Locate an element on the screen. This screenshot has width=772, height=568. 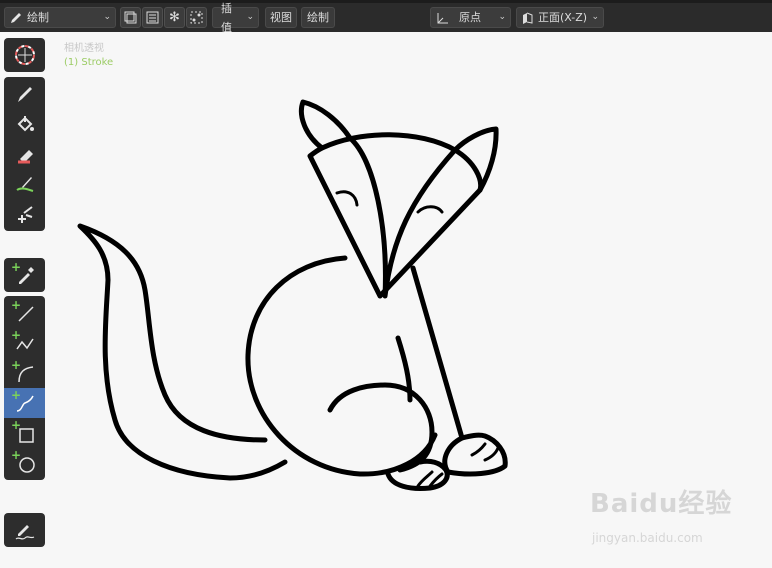
fox-right-ear is located at coordinates (475, 159).